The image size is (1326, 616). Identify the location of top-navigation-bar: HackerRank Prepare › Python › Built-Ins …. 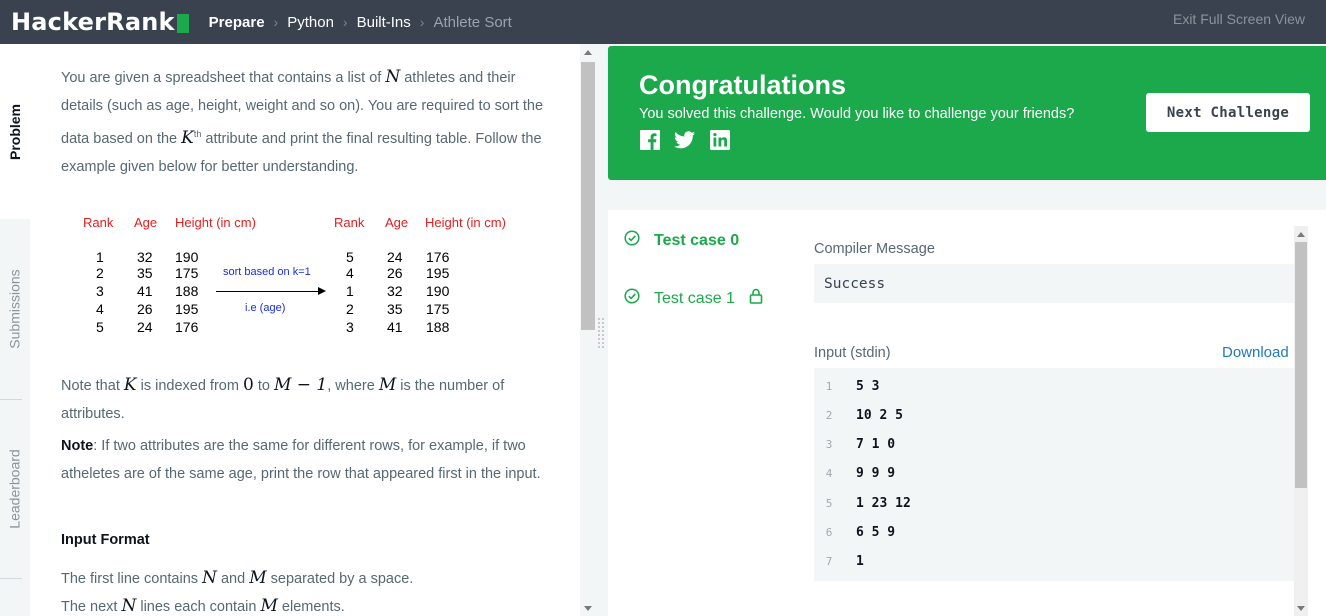
(663, 22).